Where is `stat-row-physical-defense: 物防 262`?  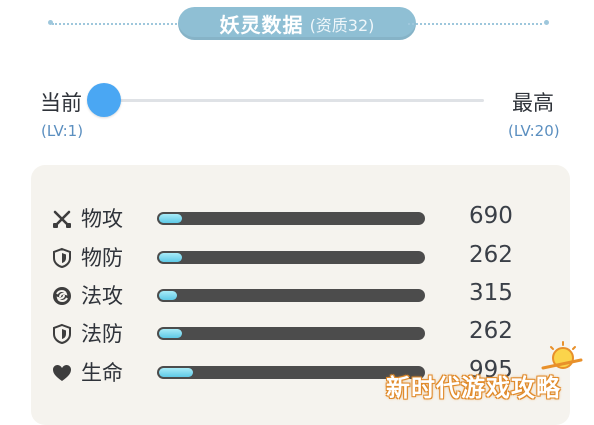 stat-row-physical-defense: 物防 262 is located at coordinates (301, 257).